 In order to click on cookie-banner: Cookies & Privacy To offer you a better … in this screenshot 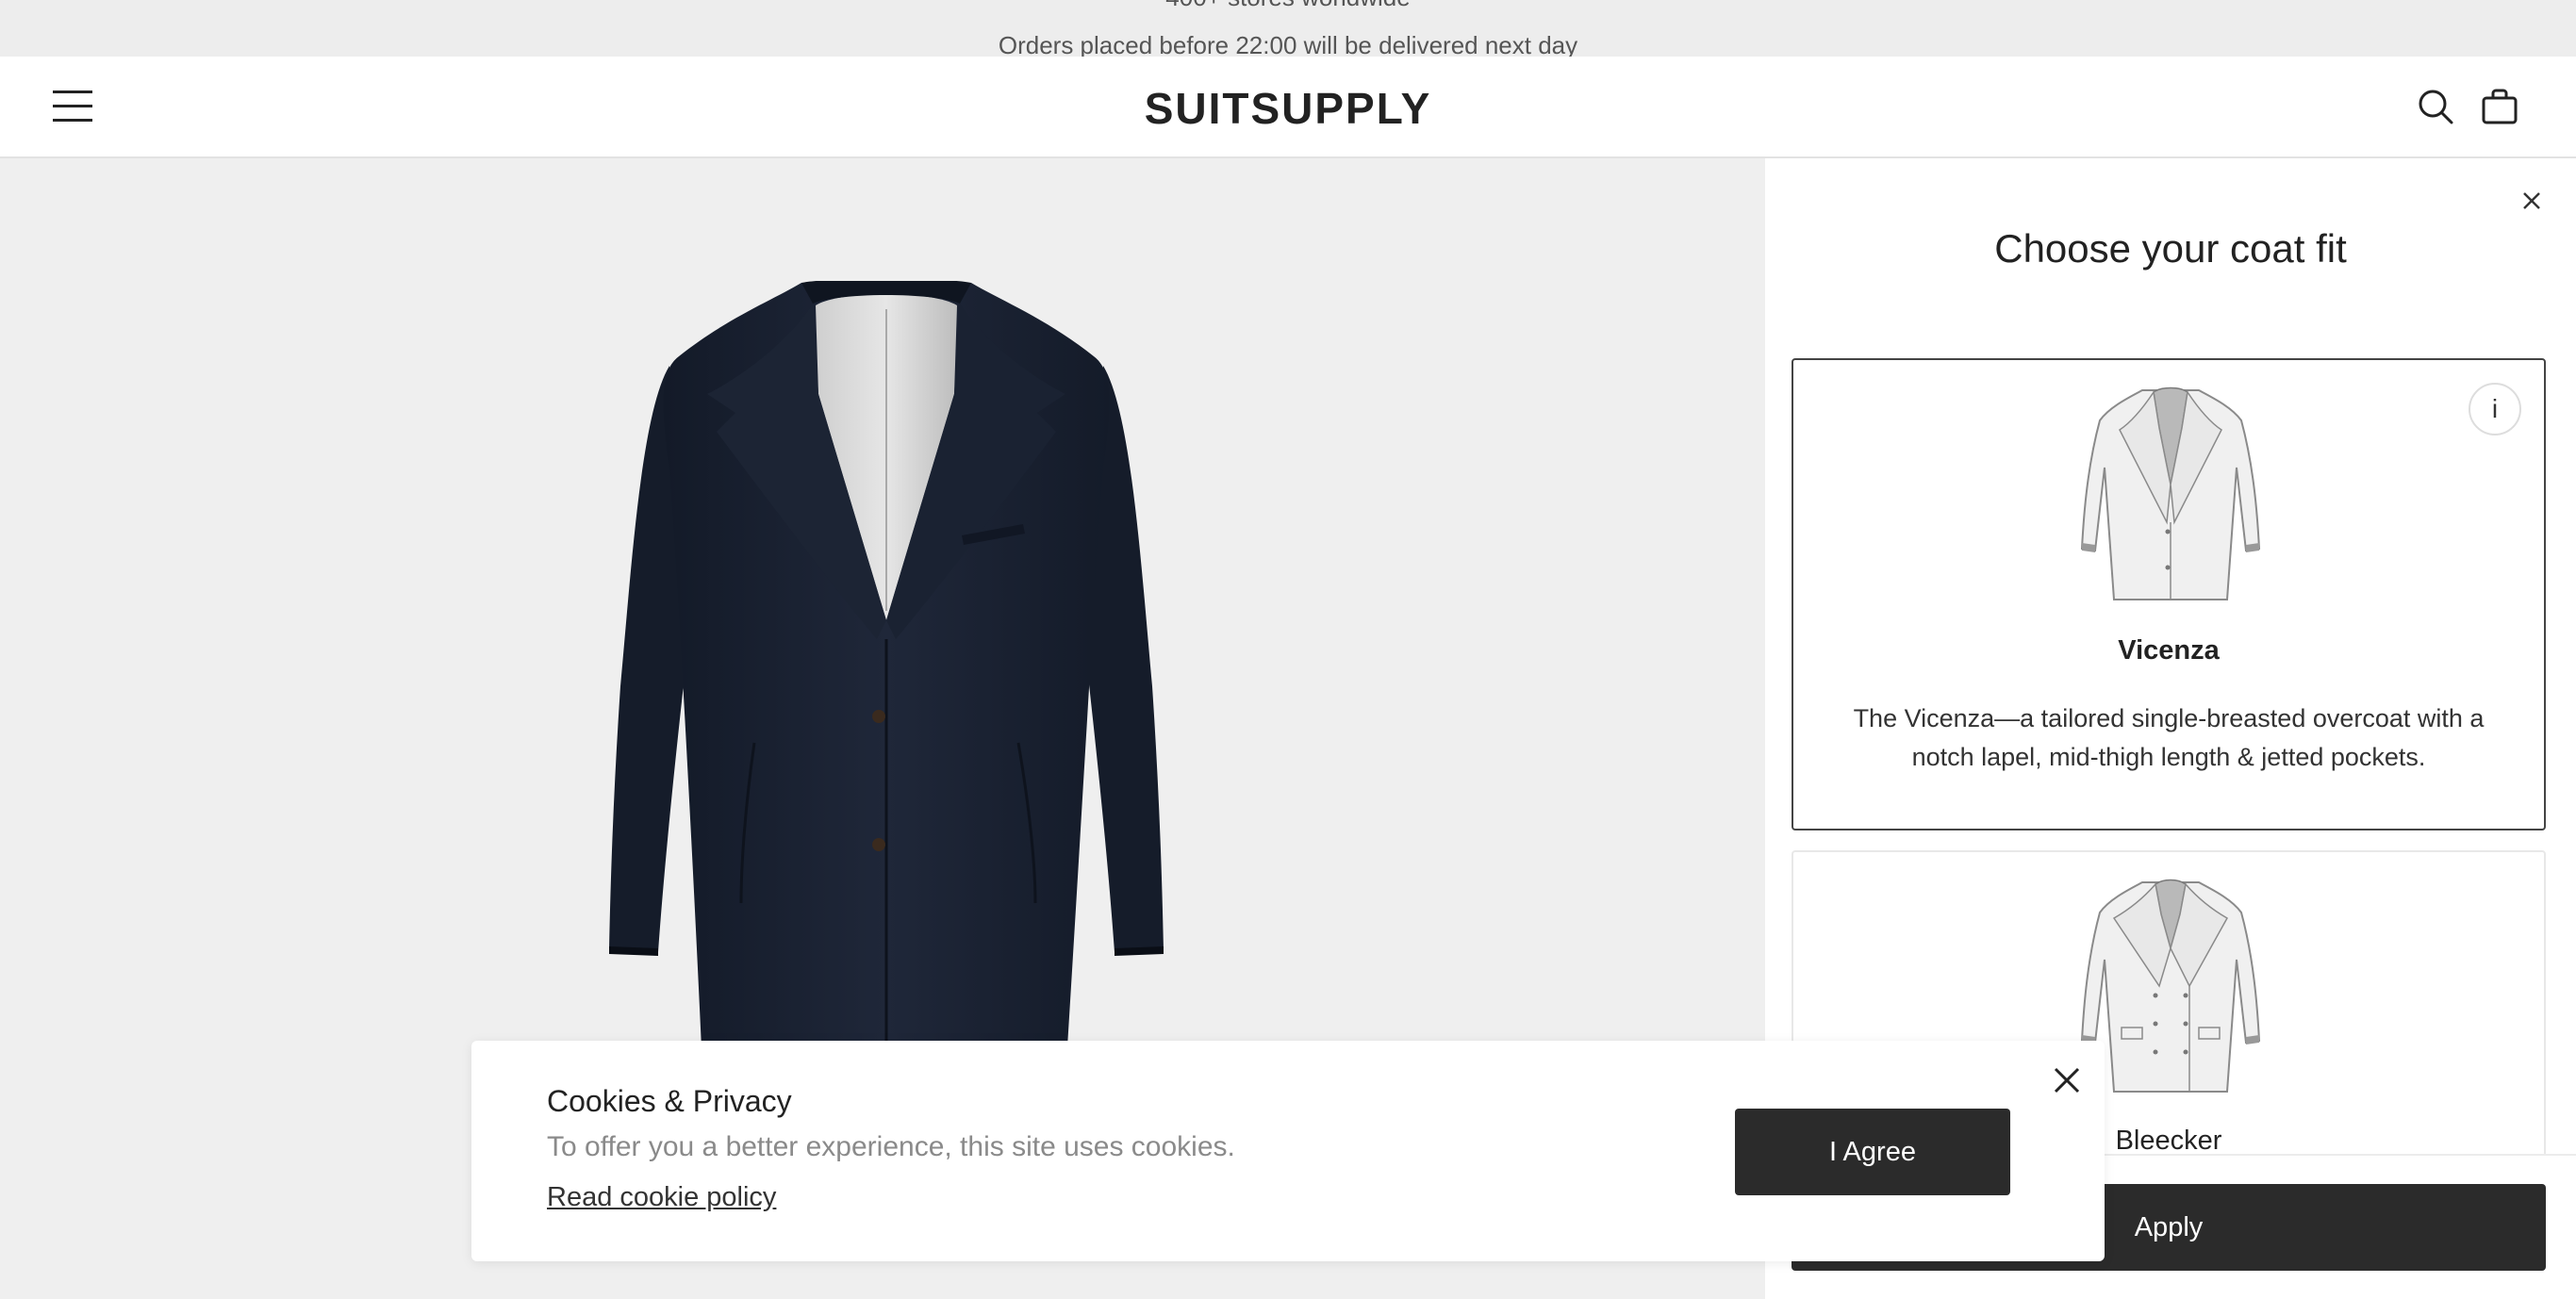, I will do `click(1288, 1151)`.